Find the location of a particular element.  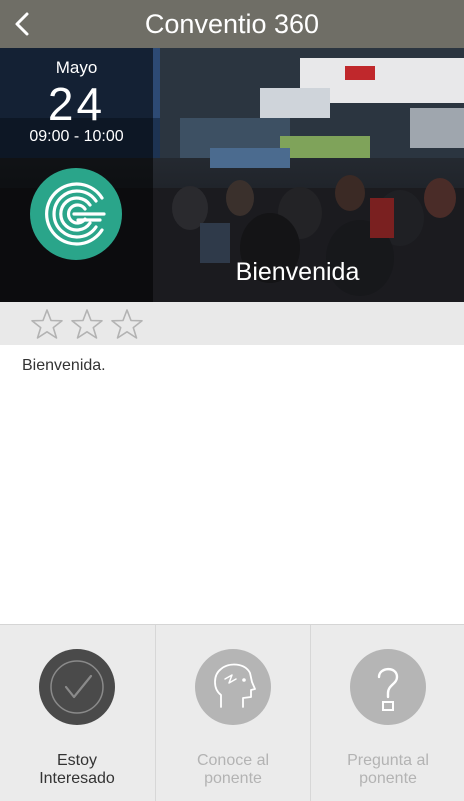

interested-label: Estoy Interesado is located at coordinates (77, 769).